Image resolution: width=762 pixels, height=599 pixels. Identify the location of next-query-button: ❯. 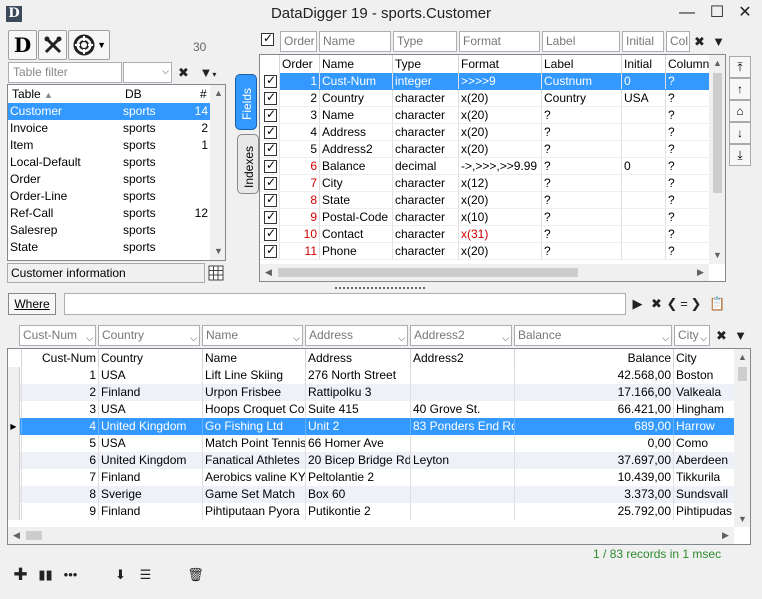
(696, 303).